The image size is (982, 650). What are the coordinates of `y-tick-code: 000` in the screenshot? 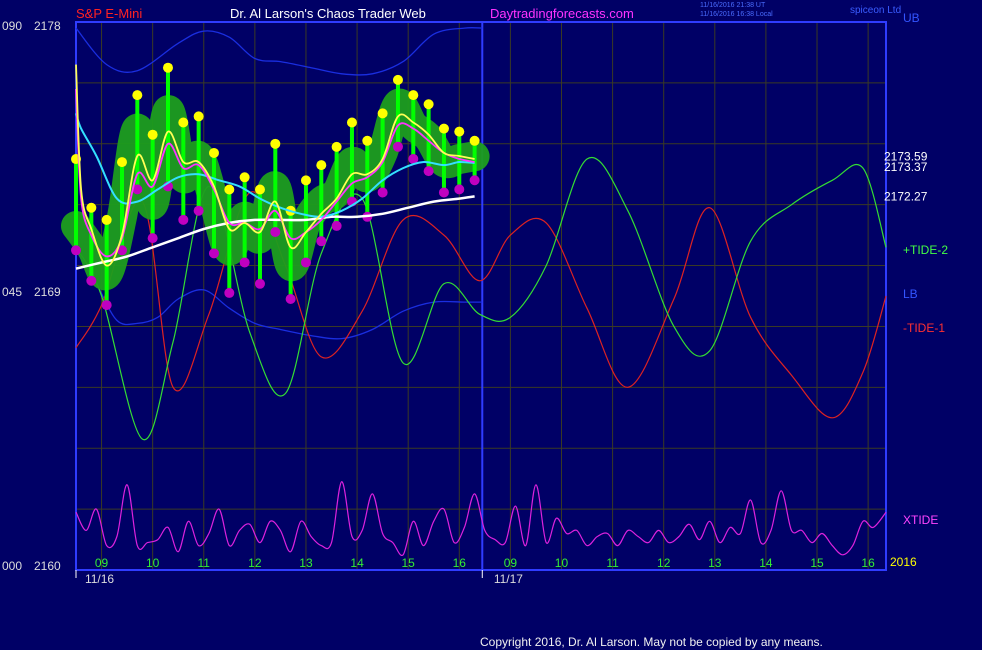 It's located at (12, 566).